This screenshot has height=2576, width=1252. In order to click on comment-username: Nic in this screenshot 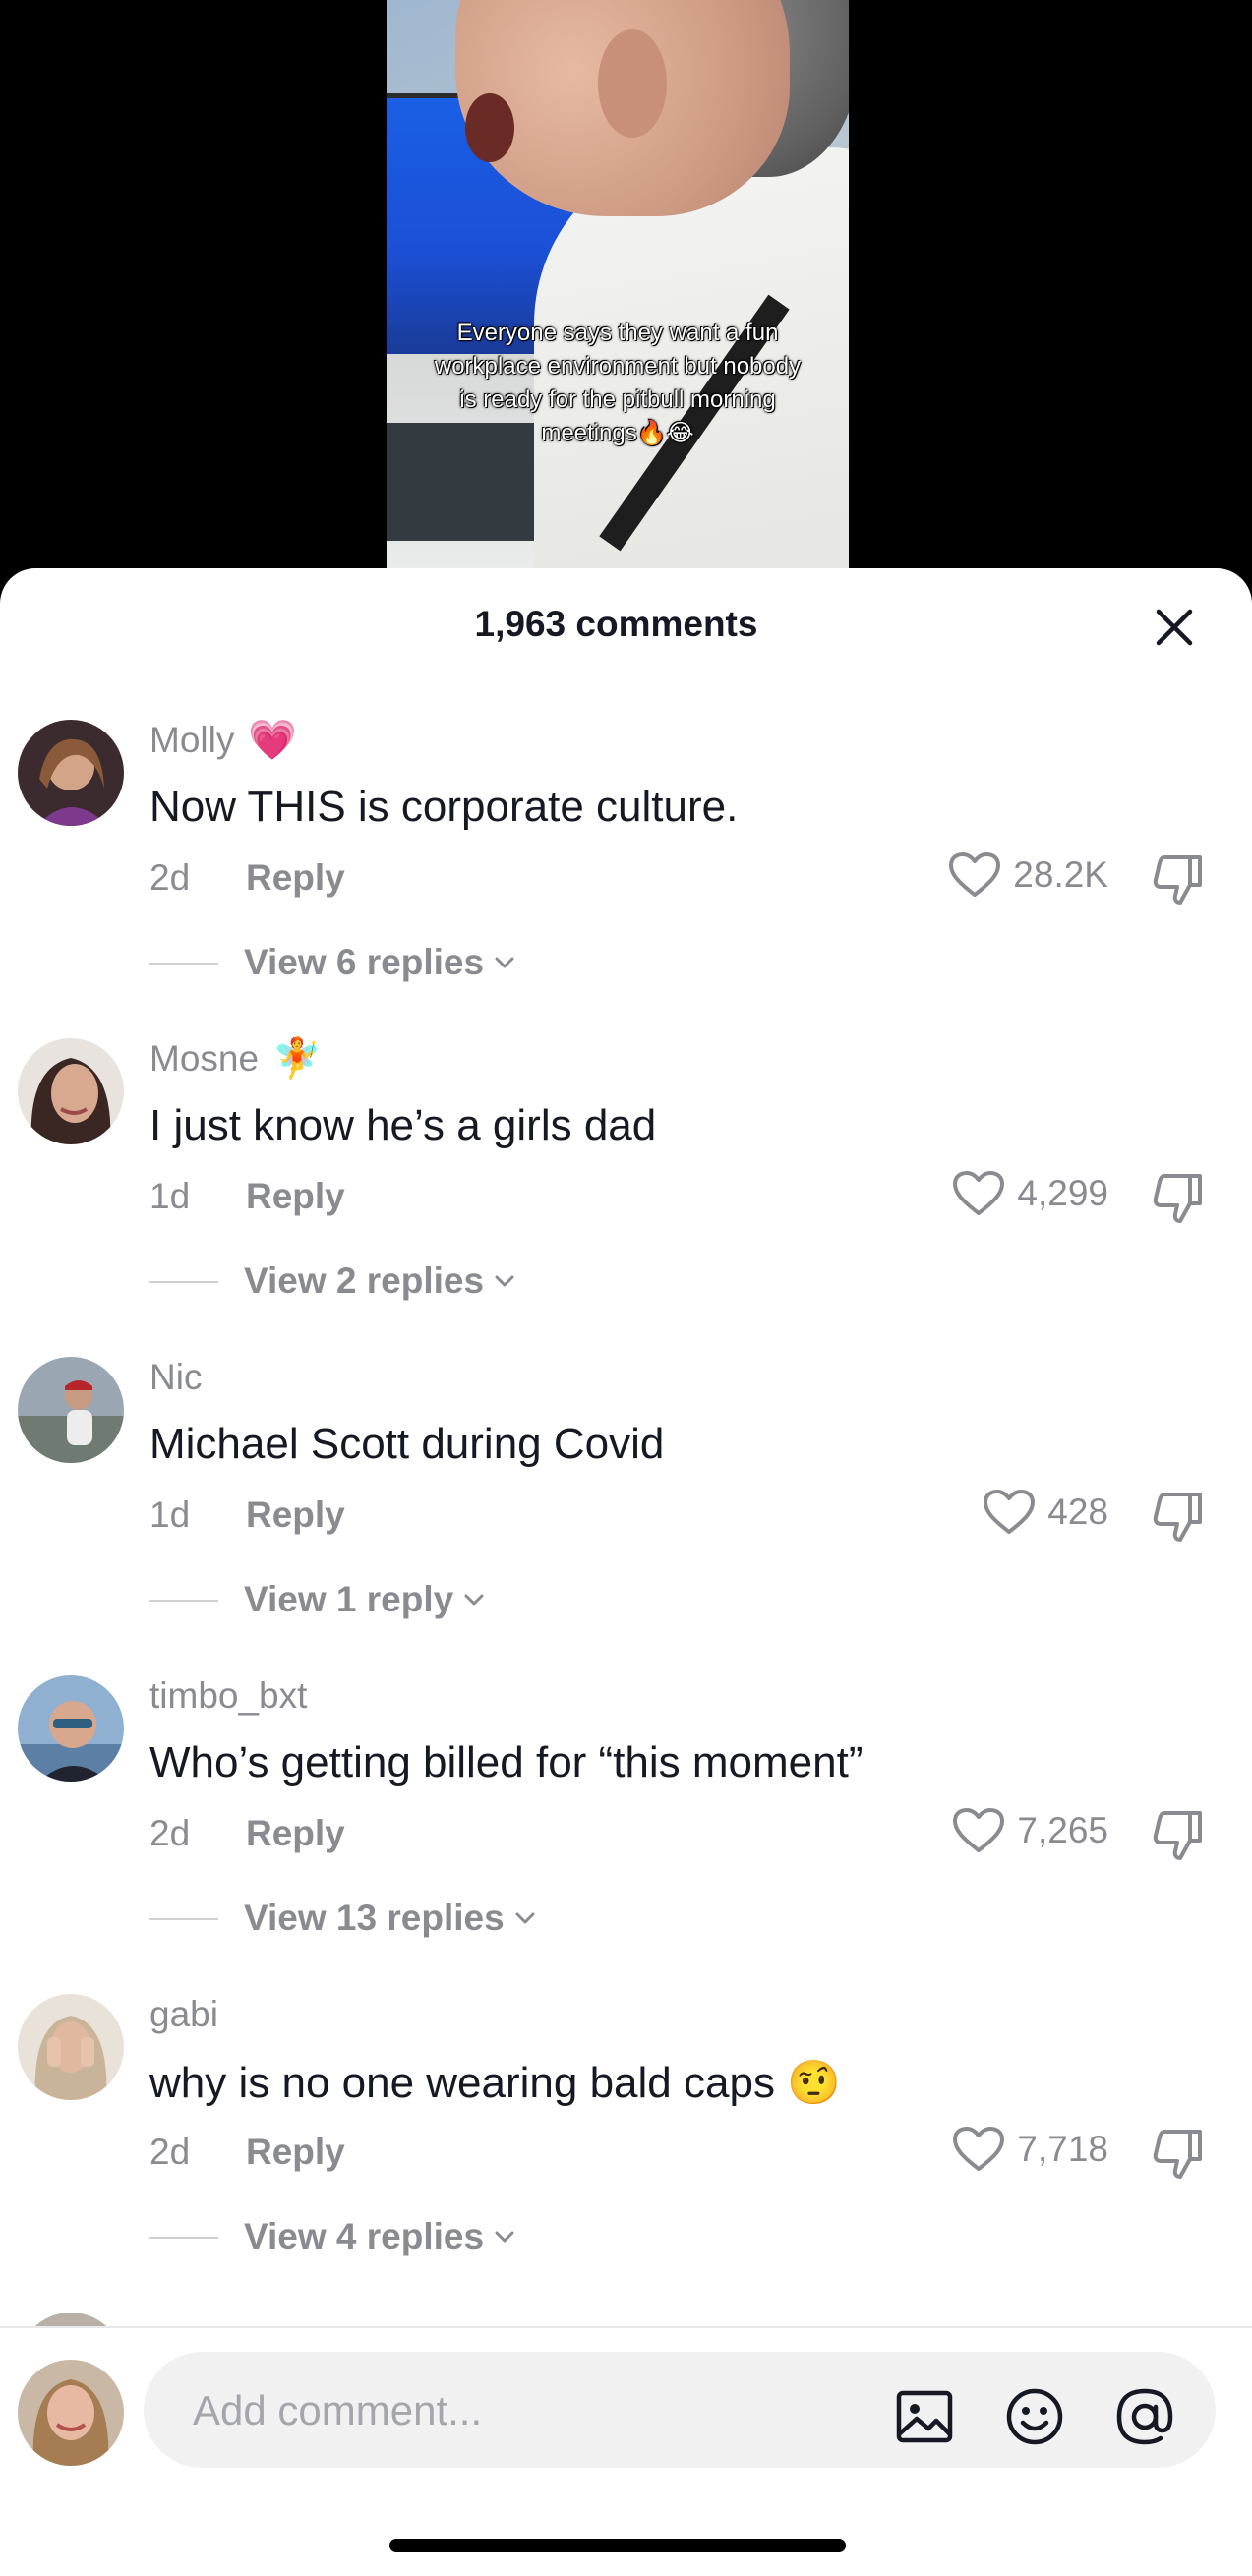, I will do `click(175, 1377)`.